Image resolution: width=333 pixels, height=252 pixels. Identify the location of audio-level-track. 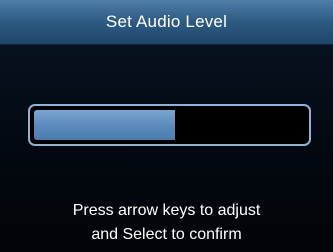
(169, 125).